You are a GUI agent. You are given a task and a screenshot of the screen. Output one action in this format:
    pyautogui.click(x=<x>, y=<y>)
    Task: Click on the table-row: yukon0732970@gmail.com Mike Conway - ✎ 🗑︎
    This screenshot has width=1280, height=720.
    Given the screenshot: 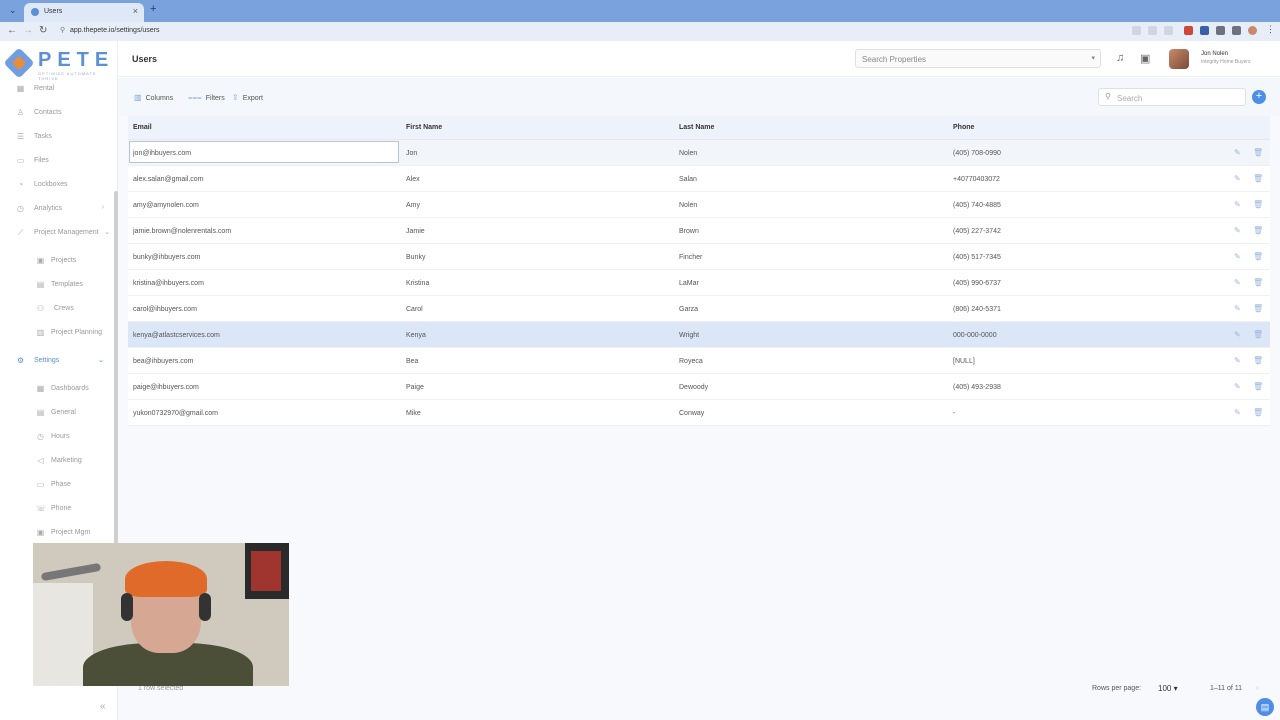 What is the action you would take?
    pyautogui.click(x=699, y=413)
    